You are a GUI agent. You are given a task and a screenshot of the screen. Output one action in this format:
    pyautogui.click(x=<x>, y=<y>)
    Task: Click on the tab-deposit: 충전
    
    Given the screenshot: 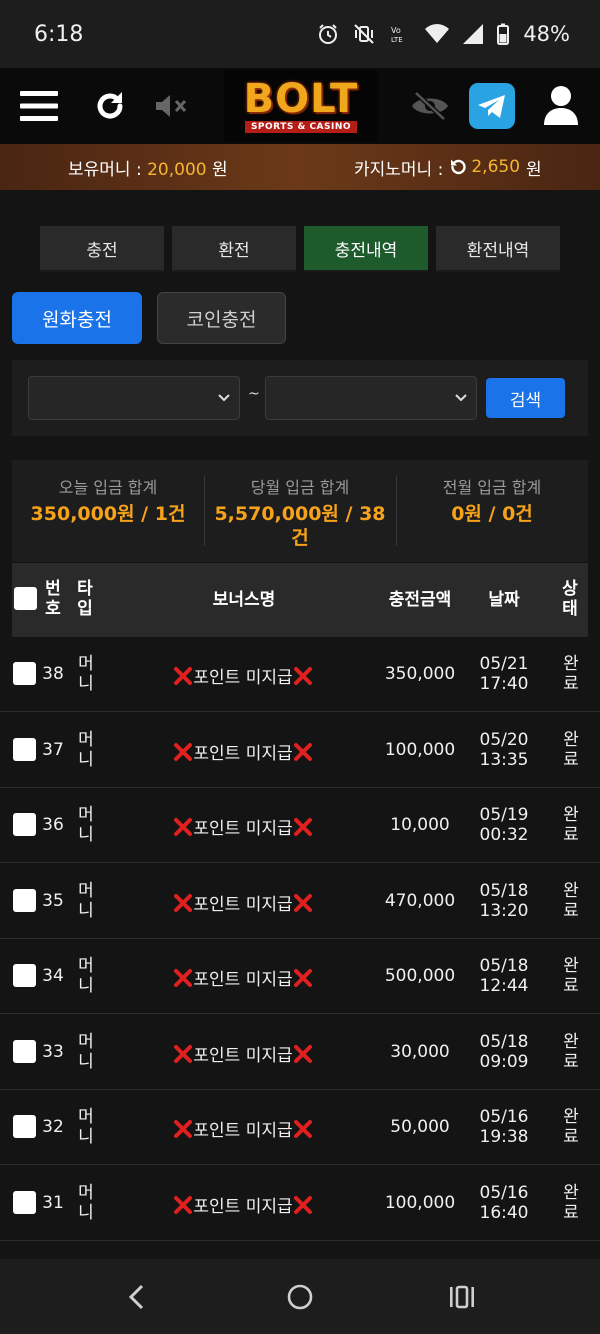 What is the action you would take?
    pyautogui.click(x=102, y=249)
    